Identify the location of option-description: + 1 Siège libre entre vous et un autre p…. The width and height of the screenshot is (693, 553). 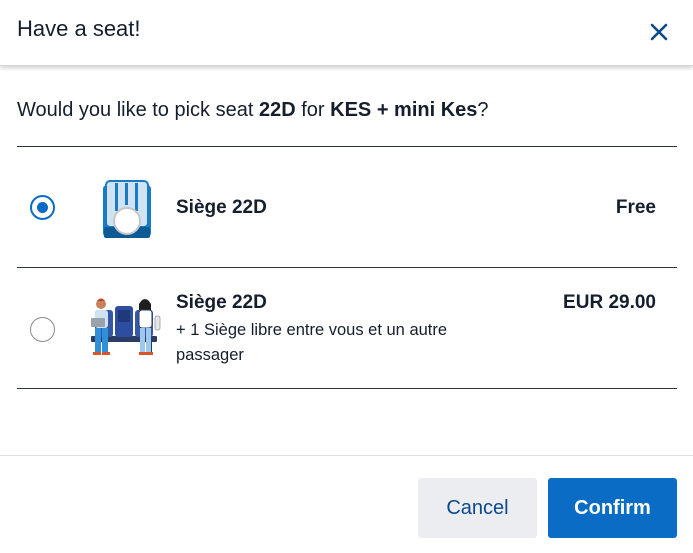
(312, 342).